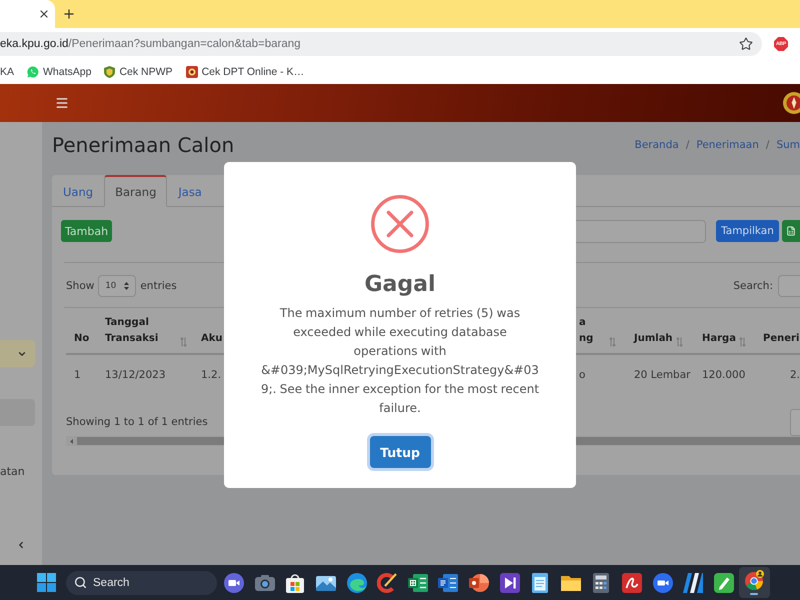  What do you see at coordinates (80, 286) in the screenshot?
I see `show-label: Show` at bounding box center [80, 286].